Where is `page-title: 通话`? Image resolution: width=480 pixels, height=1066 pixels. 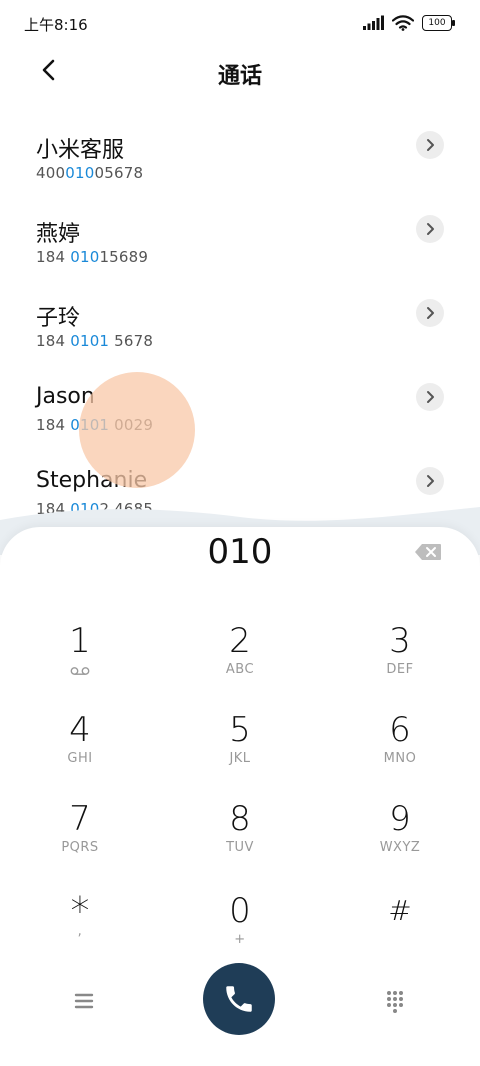
page-title: 通话 is located at coordinates (239, 76).